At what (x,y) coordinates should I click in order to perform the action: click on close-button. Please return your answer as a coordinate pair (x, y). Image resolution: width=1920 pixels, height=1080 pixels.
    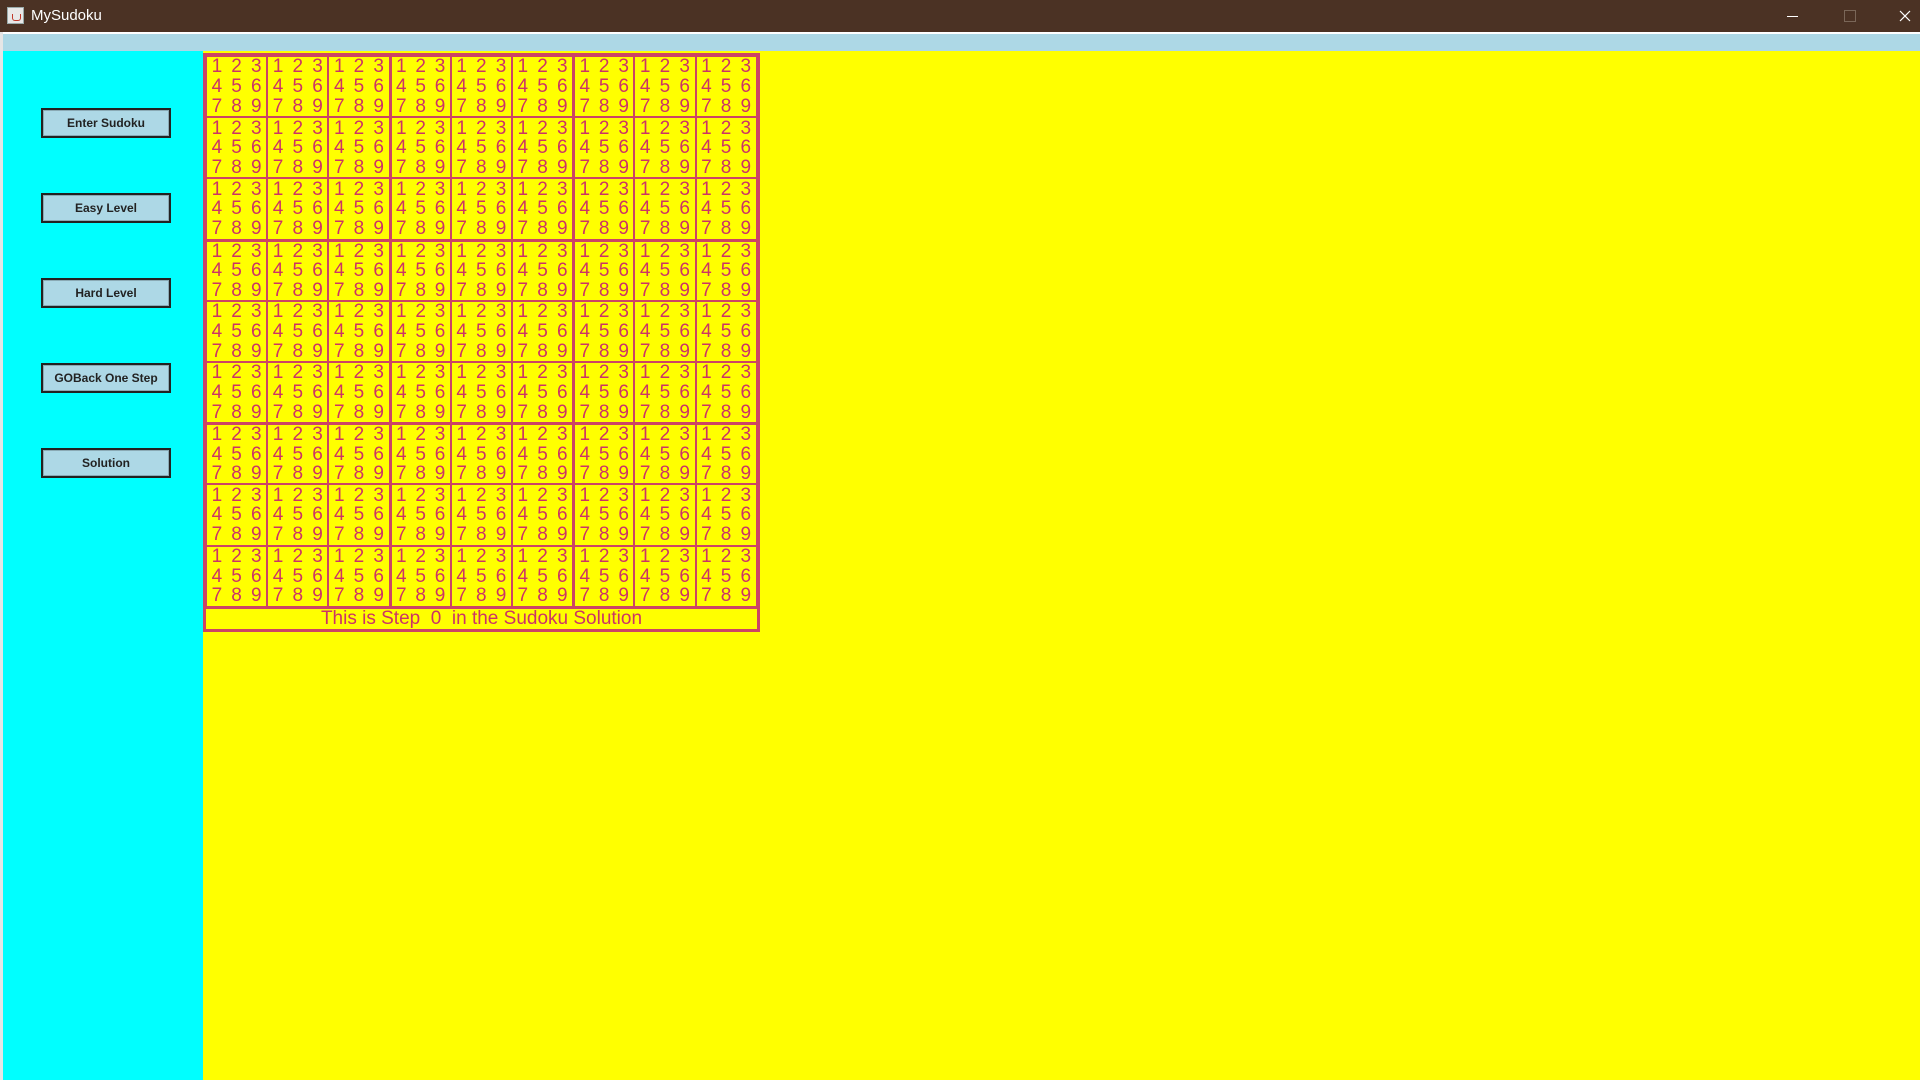
    Looking at the image, I should click on (1901, 16).